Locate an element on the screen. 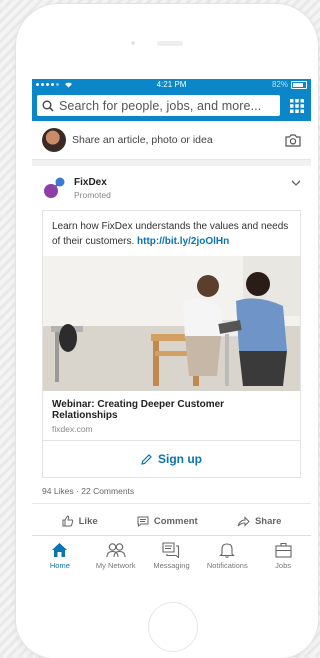 This screenshot has width=320, height=658. network-icon is located at coordinates (116, 550).